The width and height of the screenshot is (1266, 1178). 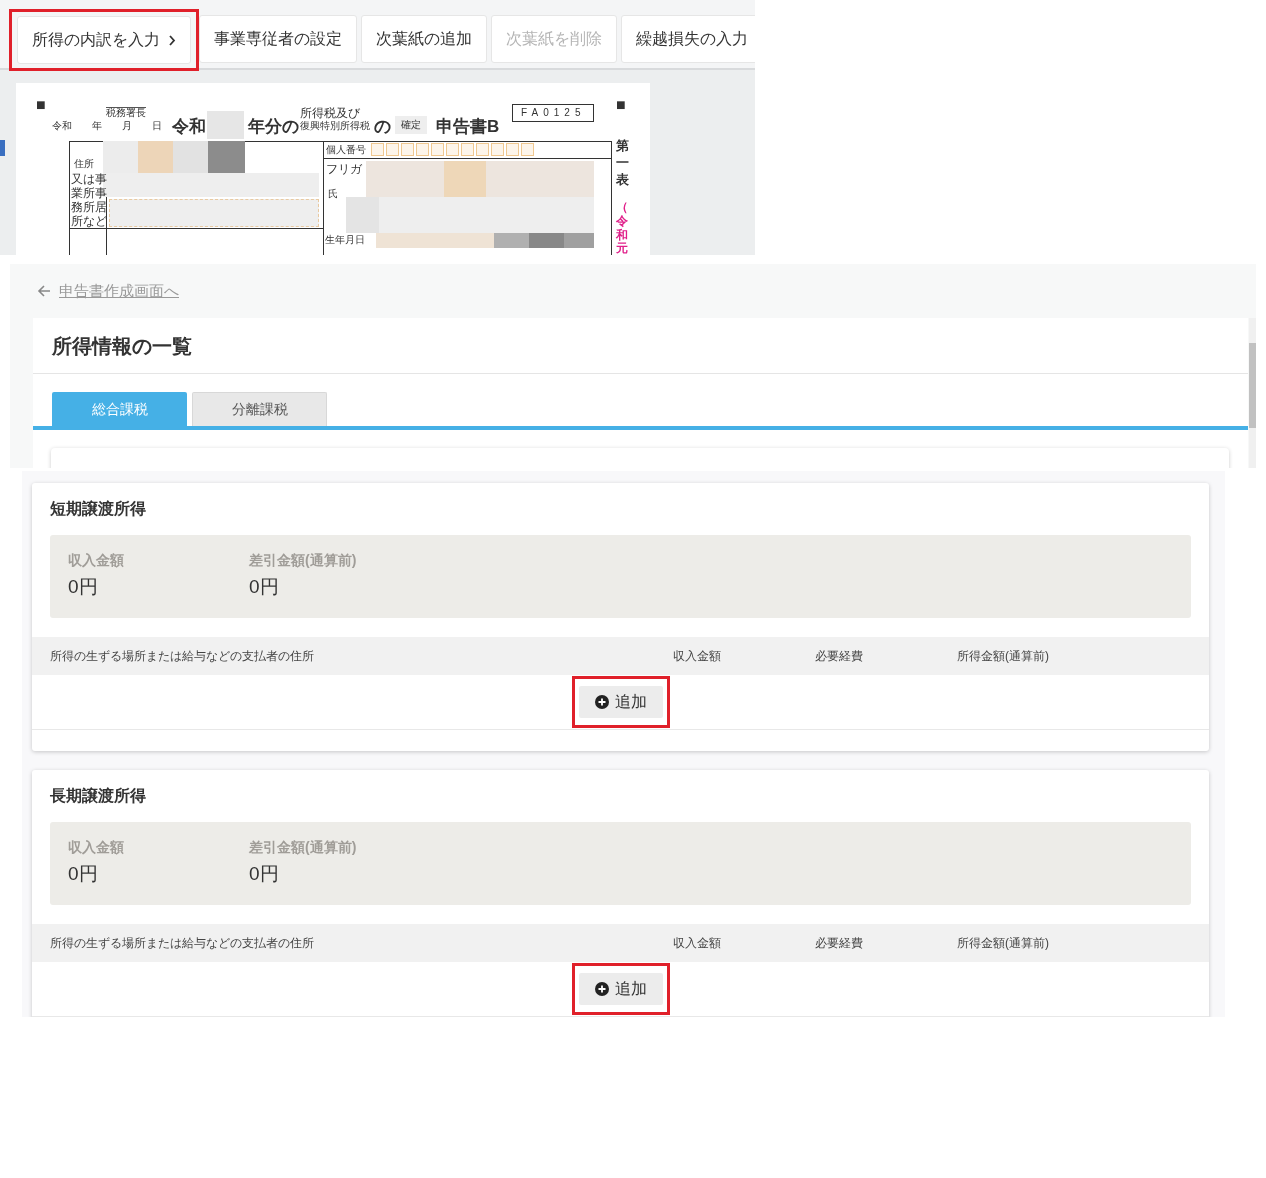 What do you see at coordinates (382, 126) in the screenshot?
I see `form-particle: の` at bounding box center [382, 126].